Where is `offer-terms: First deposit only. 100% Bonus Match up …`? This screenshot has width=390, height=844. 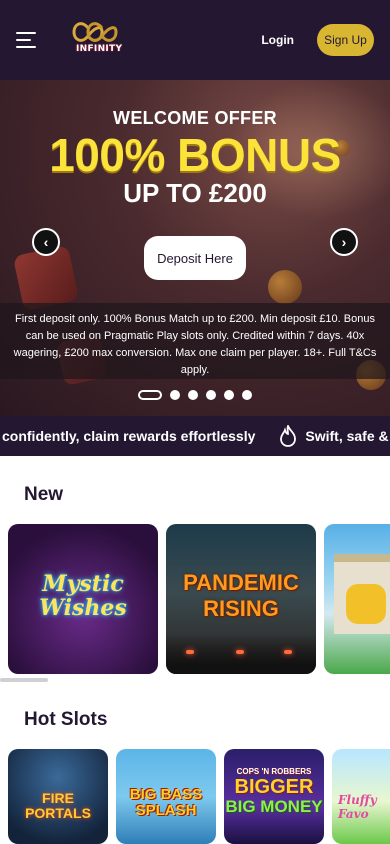 offer-terms: First deposit only. 100% Bonus Match up … is located at coordinates (195, 341).